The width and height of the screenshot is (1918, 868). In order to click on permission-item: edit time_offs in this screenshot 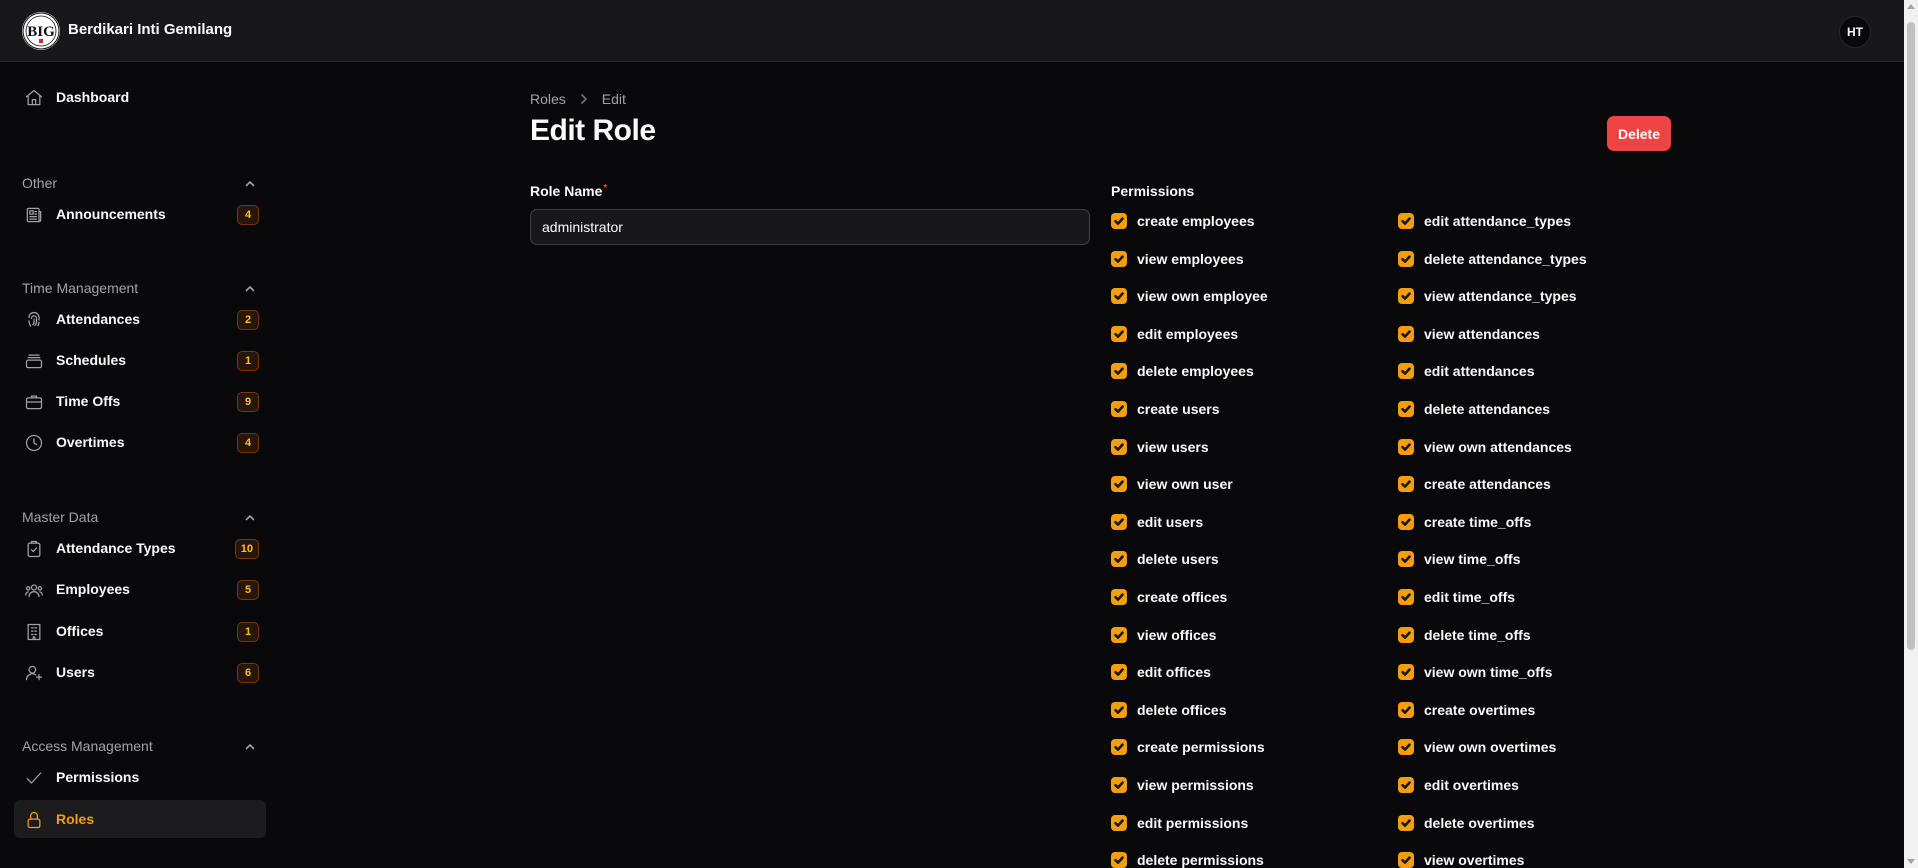, I will do `click(1528, 597)`.